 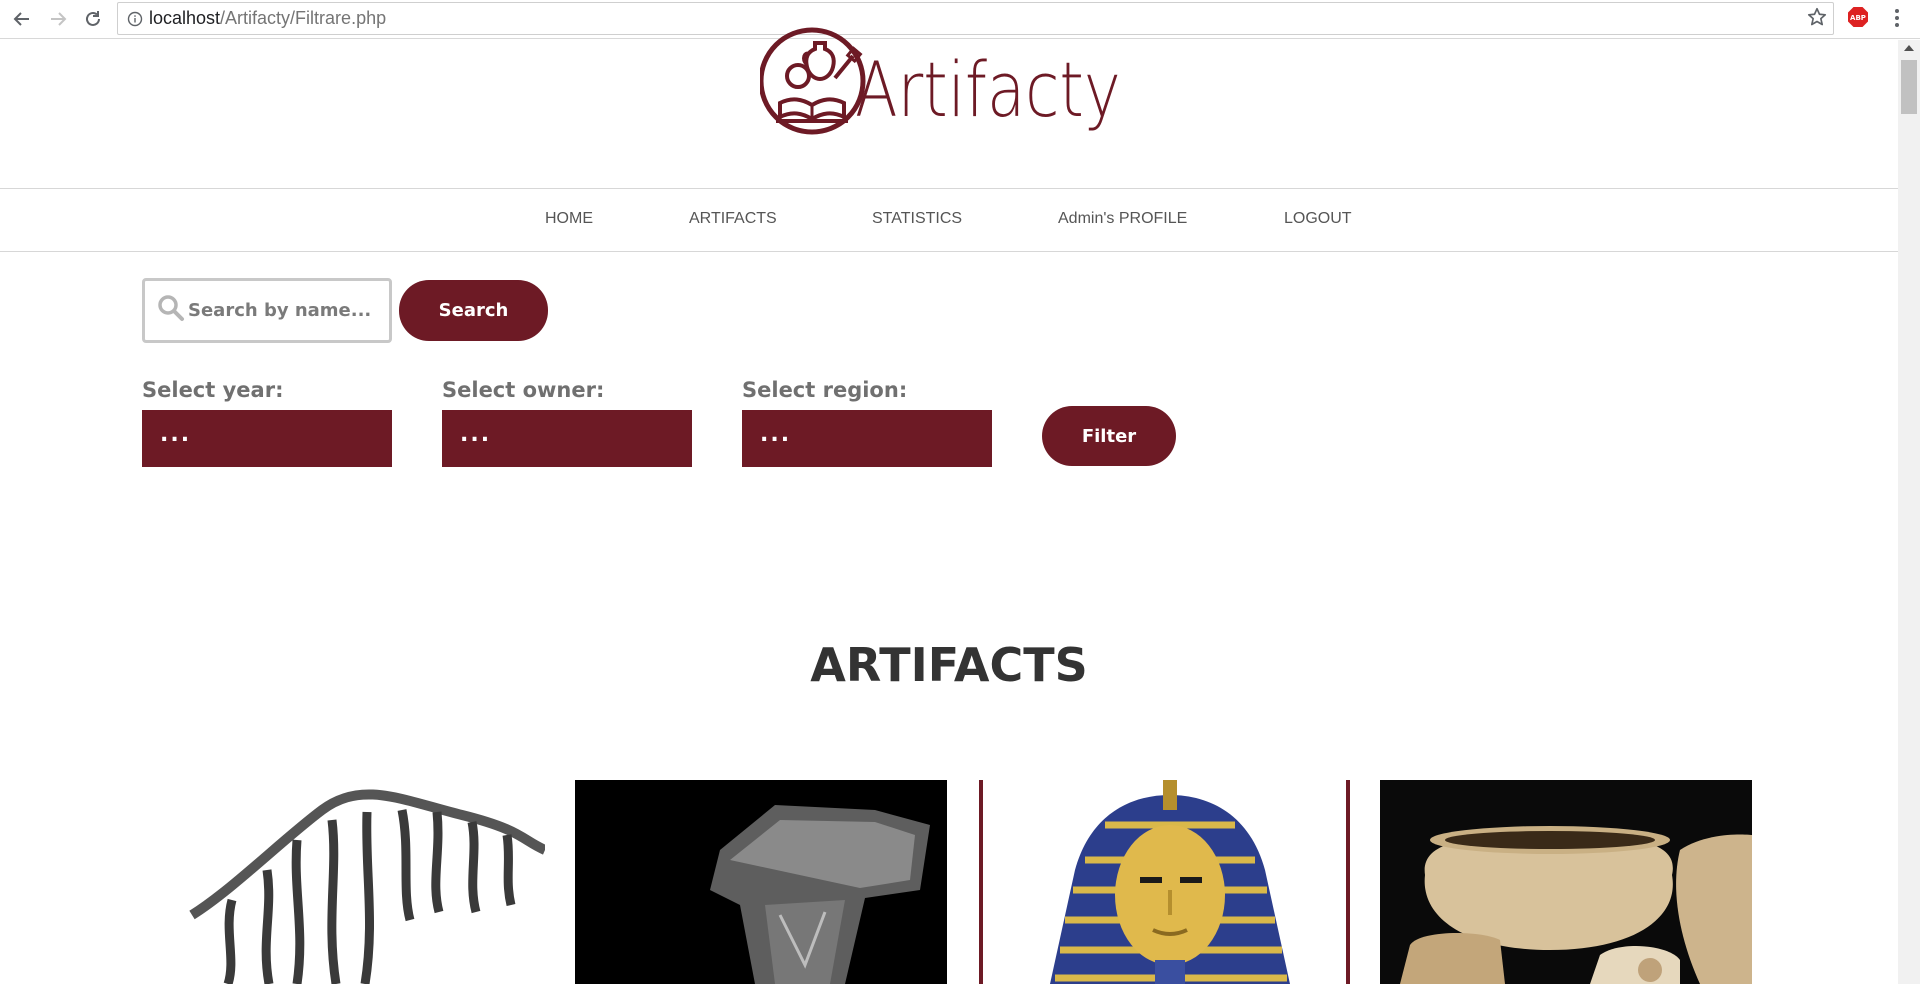 I want to click on nav-item-artifacts: ARTIFACTS, so click(x=733, y=219).